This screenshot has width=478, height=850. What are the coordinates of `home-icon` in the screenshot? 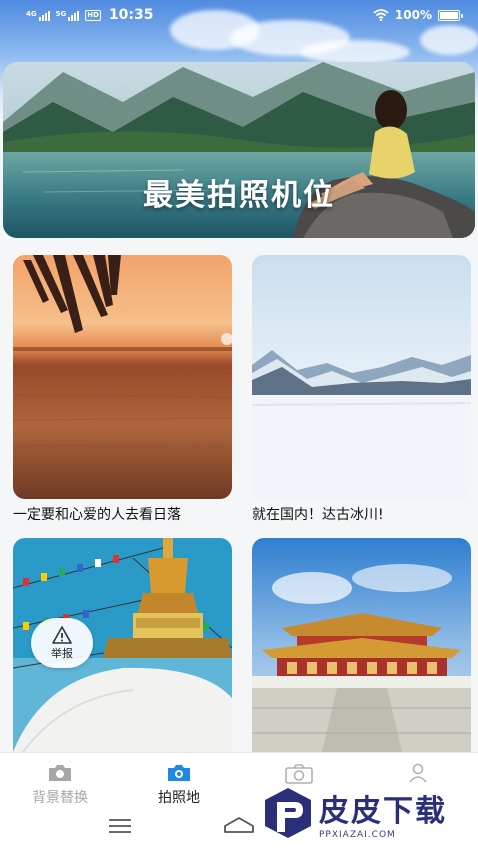 It's located at (239, 825).